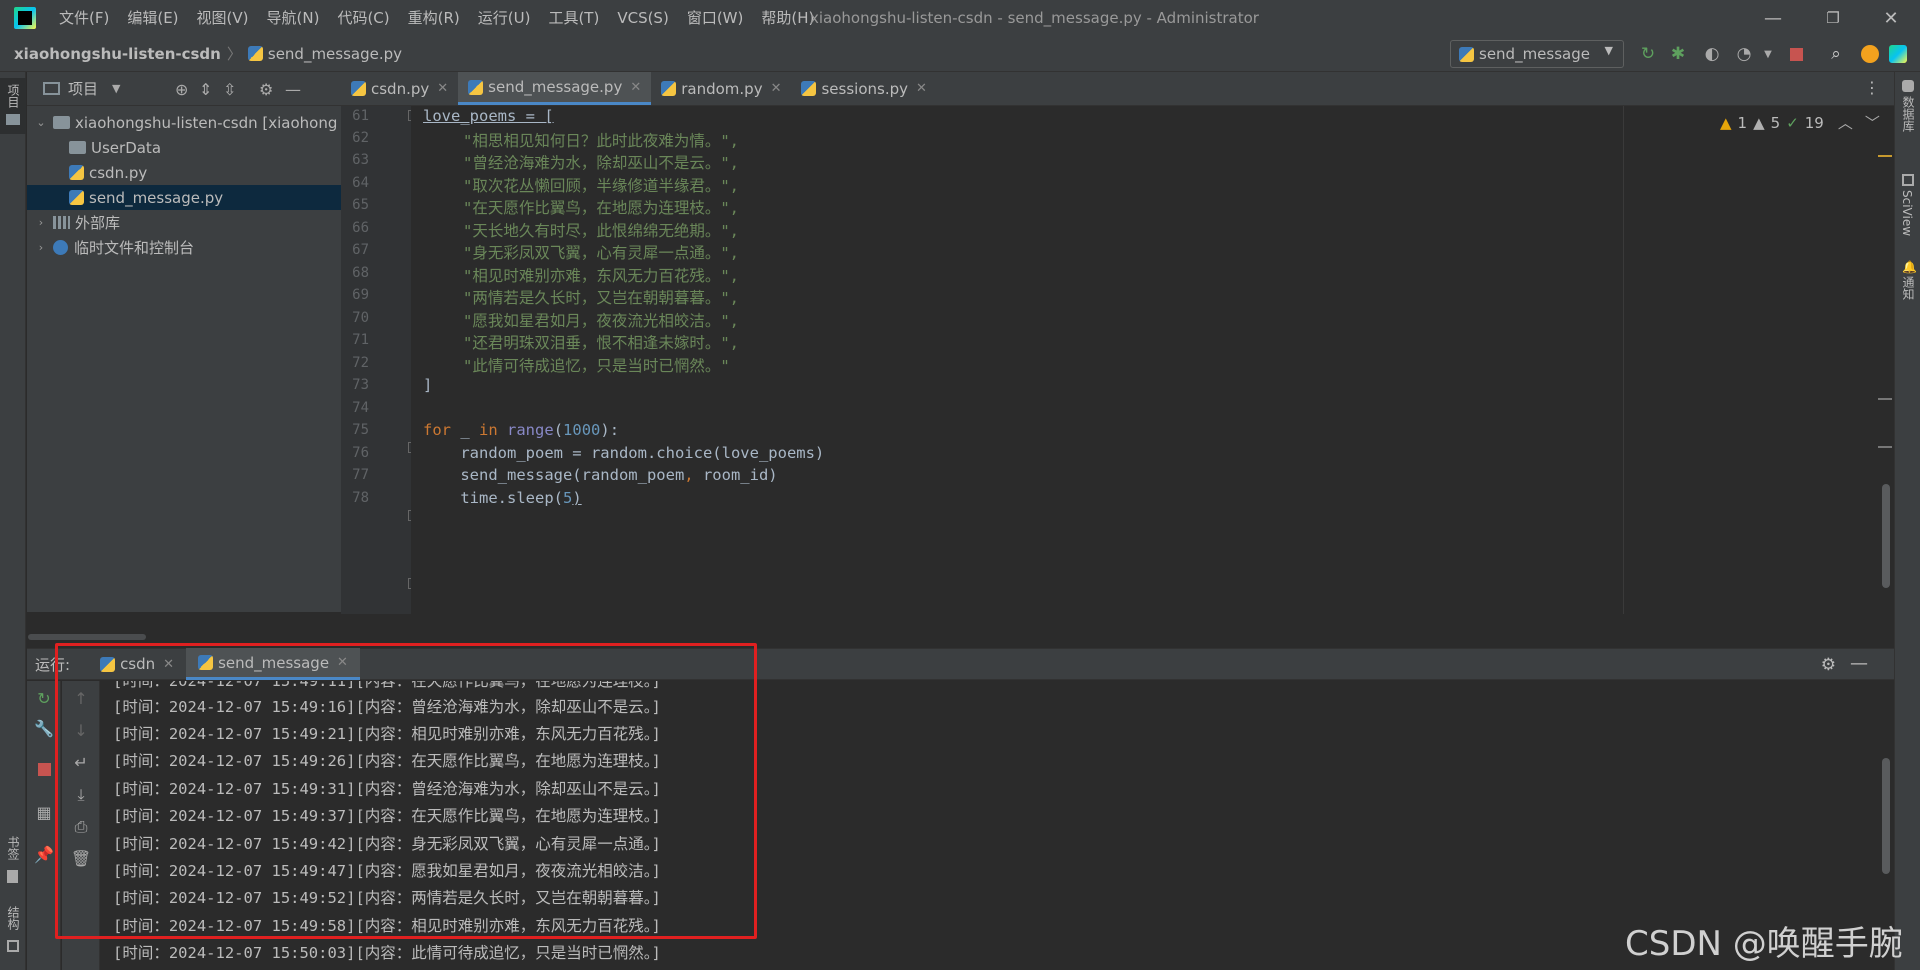 The height and width of the screenshot is (970, 1920). I want to click on structure-tool-tab: 结构, so click(13, 932).